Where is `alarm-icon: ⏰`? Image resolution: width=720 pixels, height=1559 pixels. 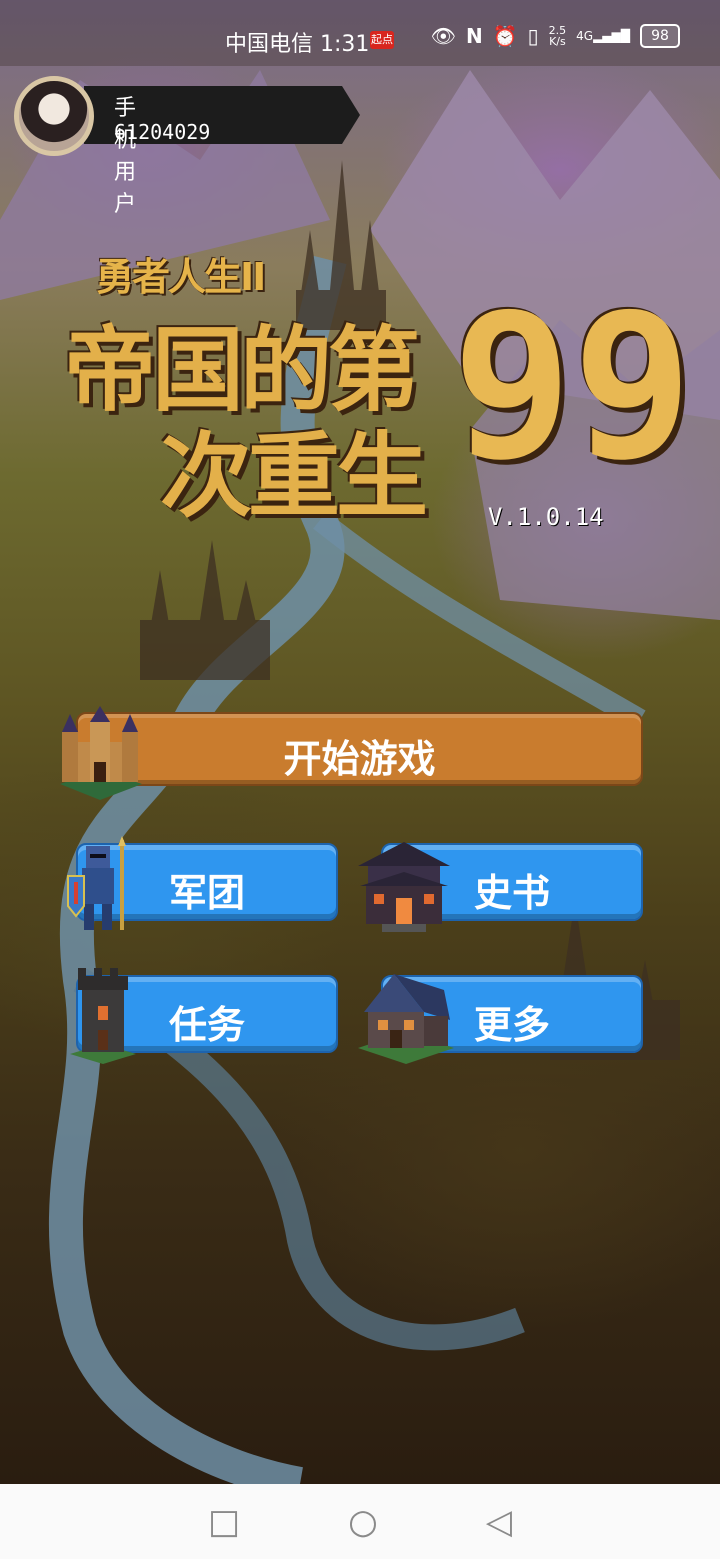
alarm-icon: ⏰ is located at coordinates (505, 36).